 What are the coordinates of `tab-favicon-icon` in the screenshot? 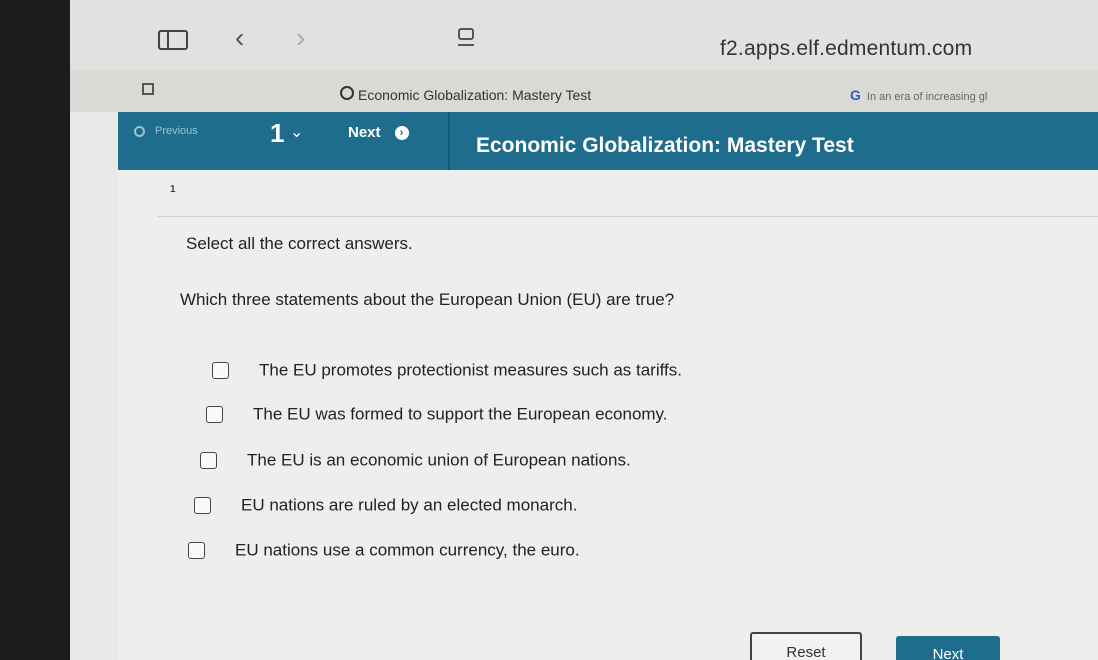 It's located at (347, 93).